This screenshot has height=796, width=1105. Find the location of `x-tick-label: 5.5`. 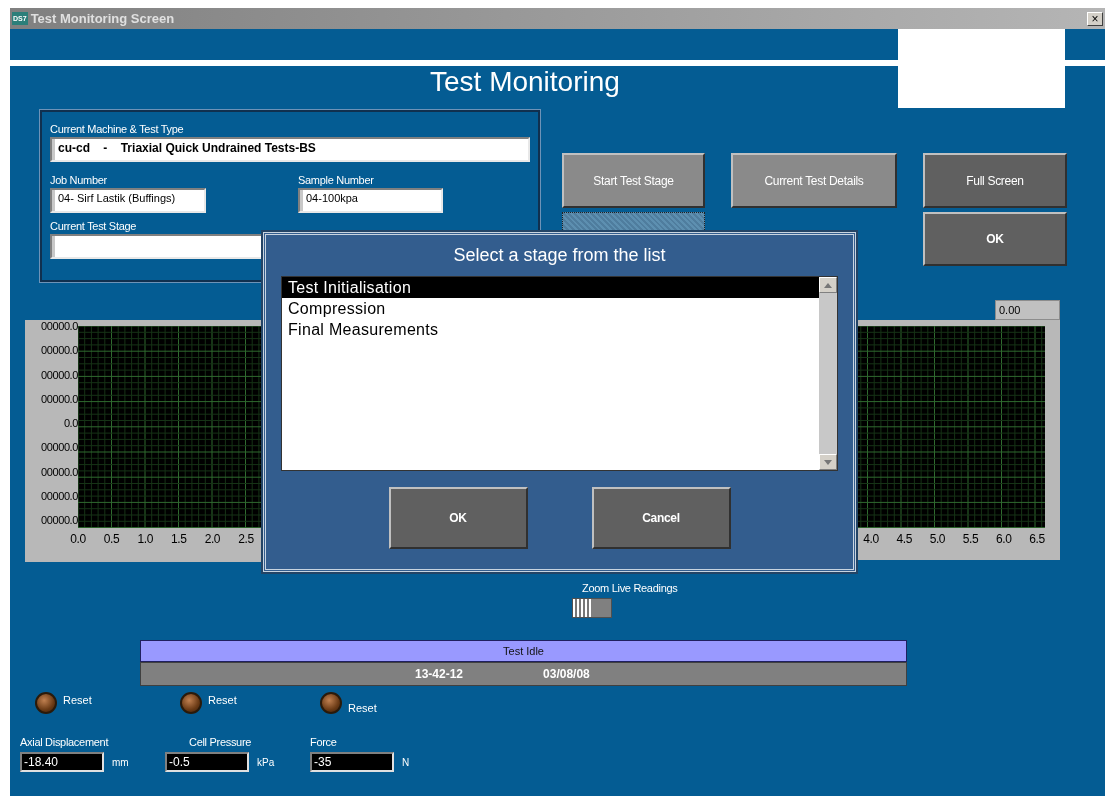

x-tick-label: 5.5 is located at coordinates (970, 539).